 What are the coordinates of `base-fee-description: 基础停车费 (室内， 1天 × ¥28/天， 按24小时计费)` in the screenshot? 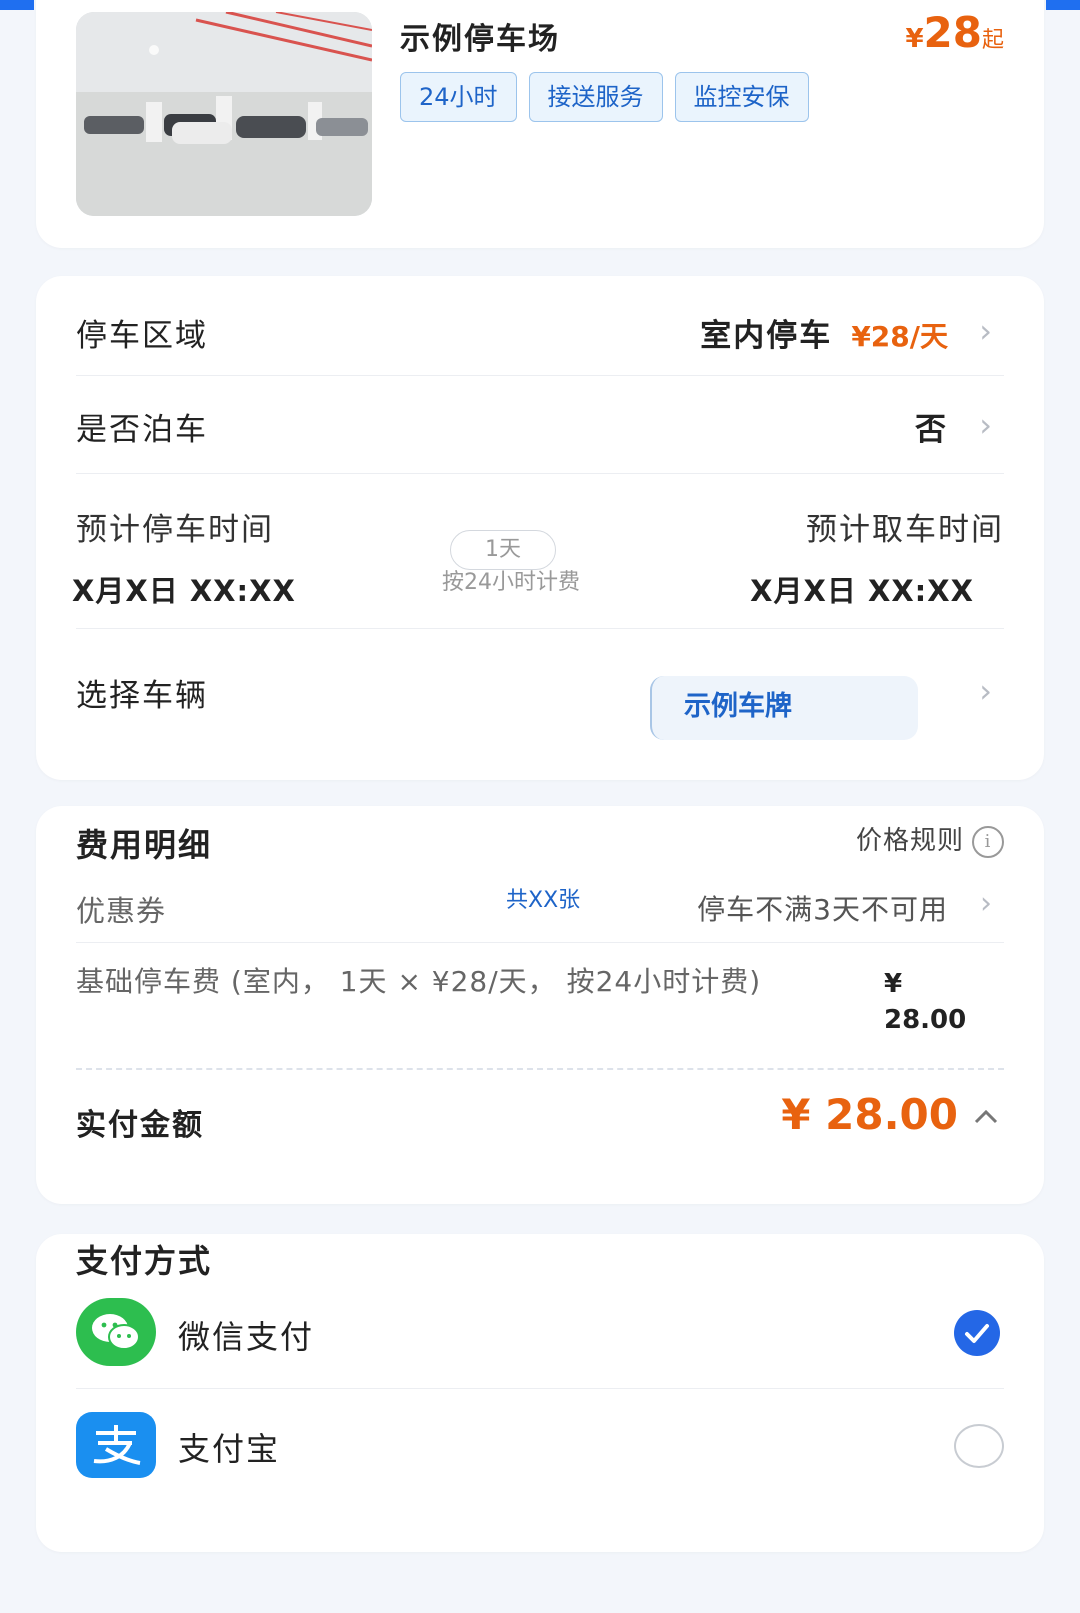 It's located at (419, 981).